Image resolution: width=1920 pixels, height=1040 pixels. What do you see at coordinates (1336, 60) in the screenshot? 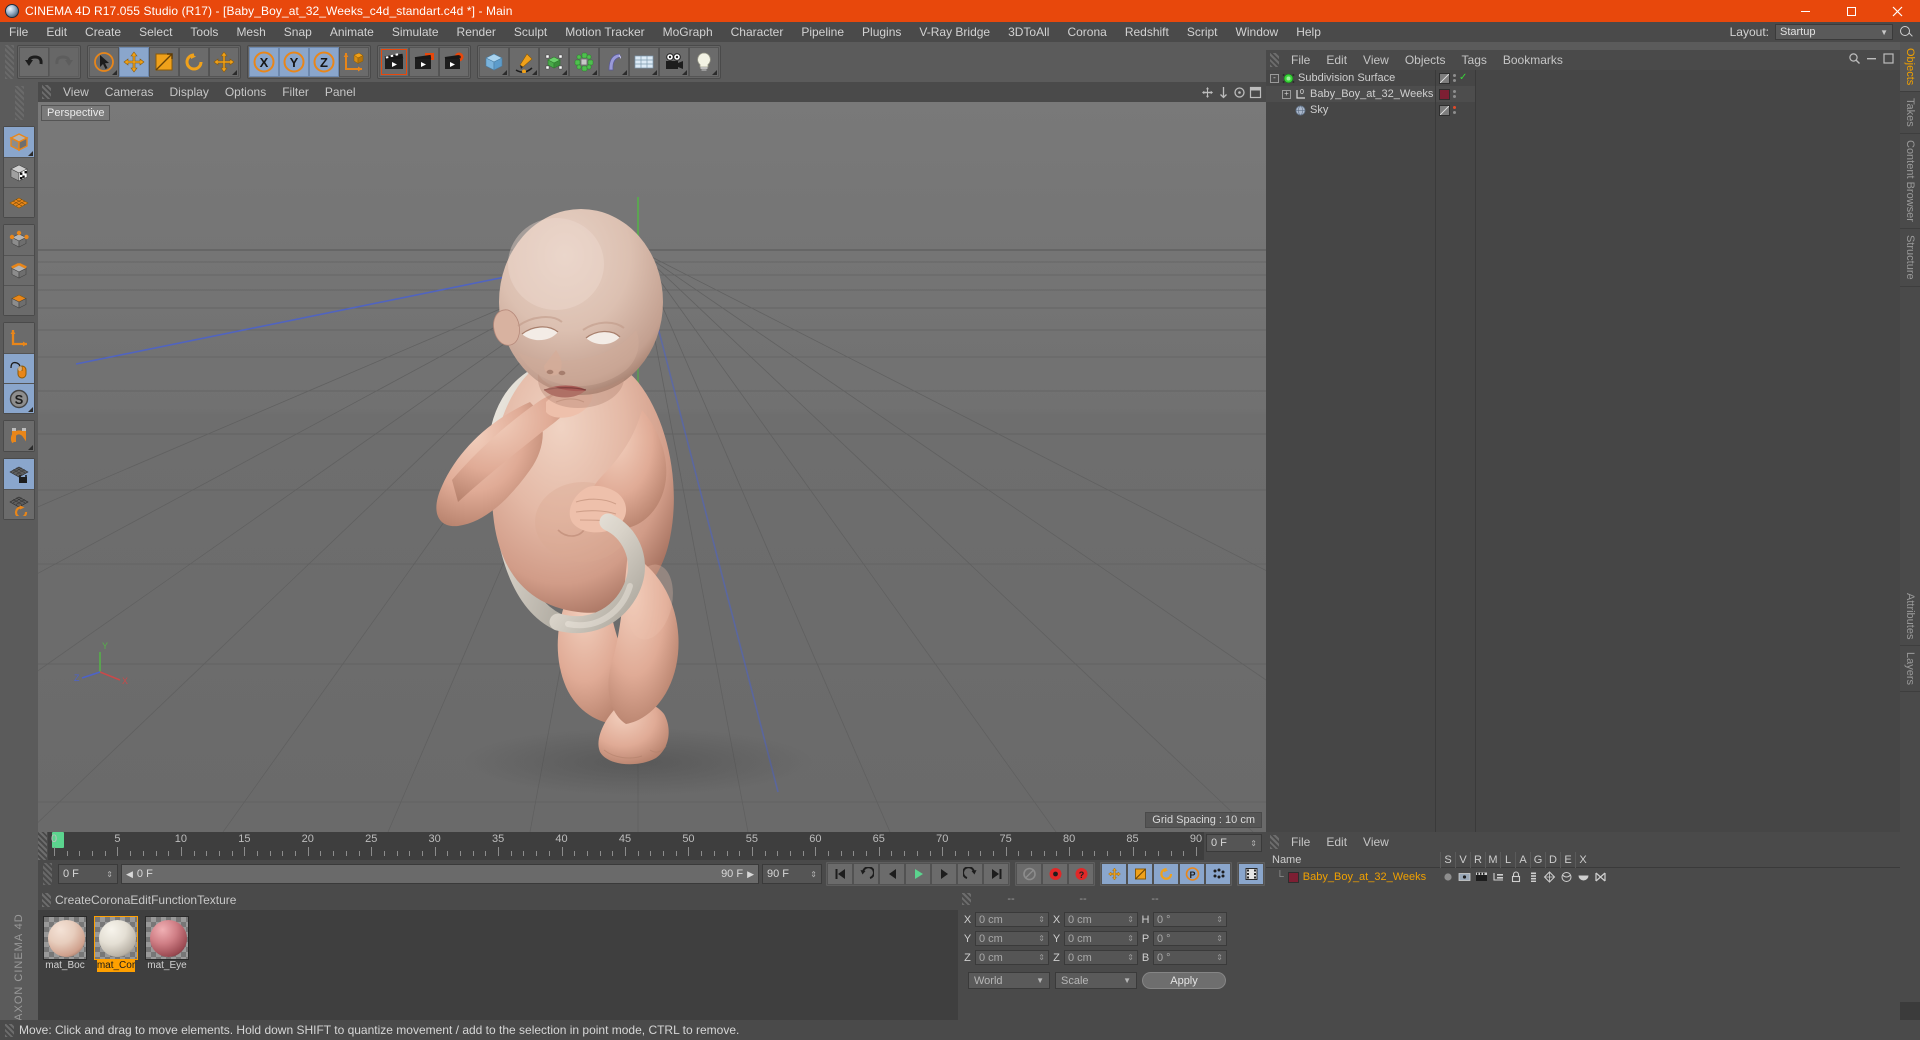
I see `object-menu-edit: Edit` at bounding box center [1336, 60].